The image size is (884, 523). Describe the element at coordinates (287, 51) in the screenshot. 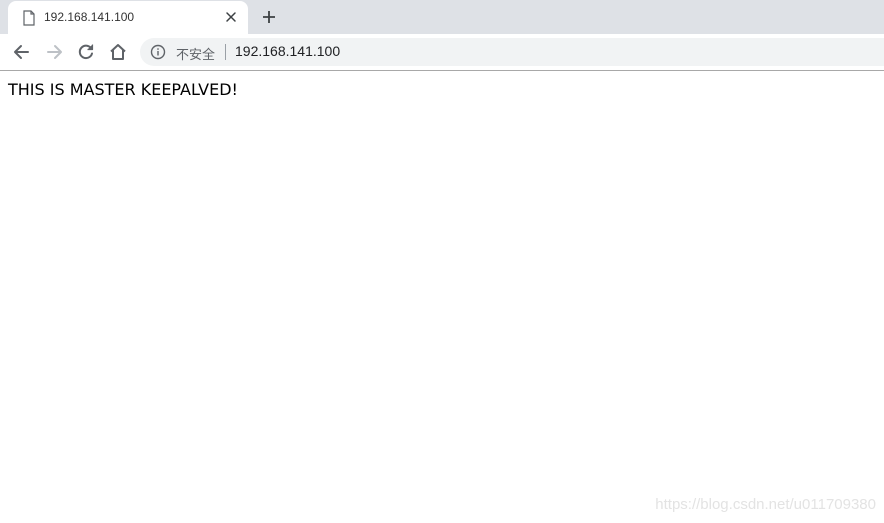

I see `url-text: 192.168.141.100` at that location.